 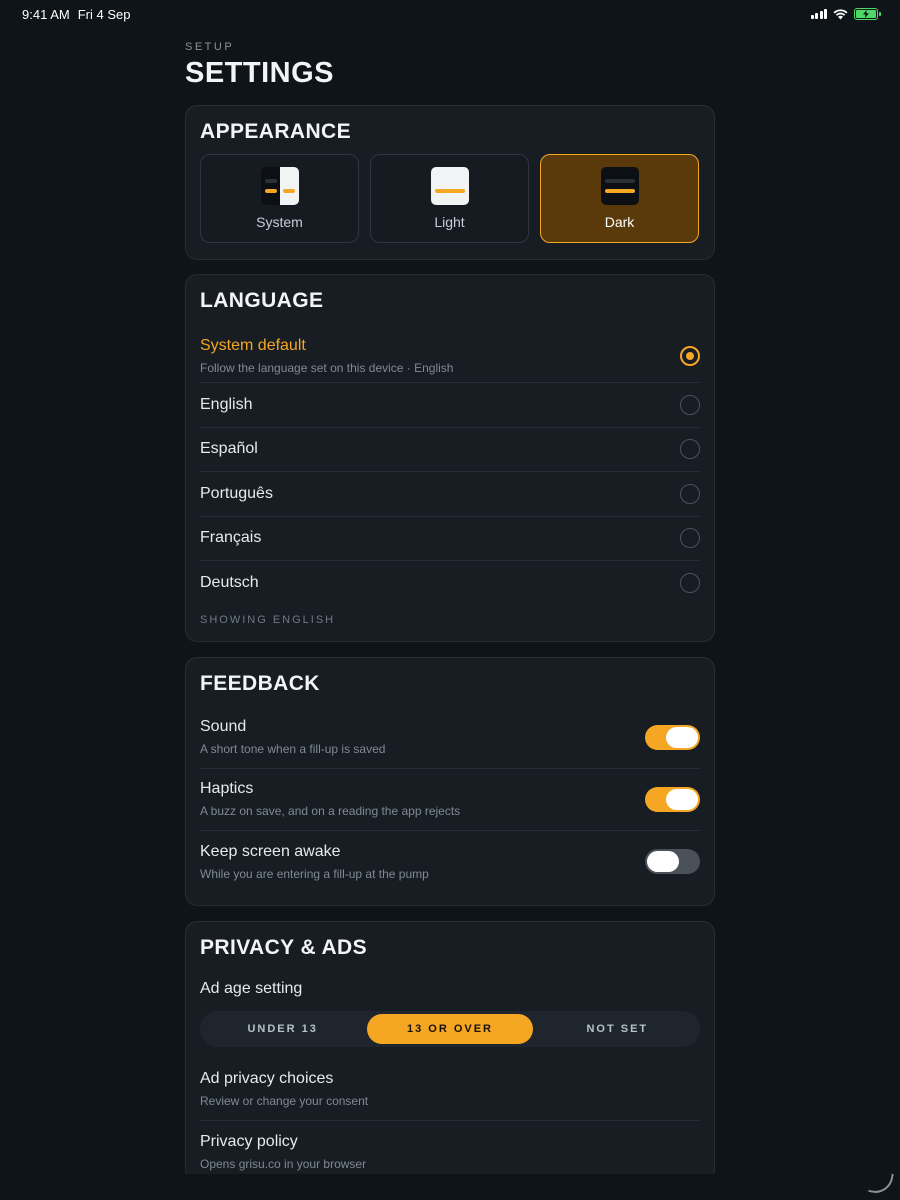 I want to click on haptics-toggle, so click(x=672, y=799).